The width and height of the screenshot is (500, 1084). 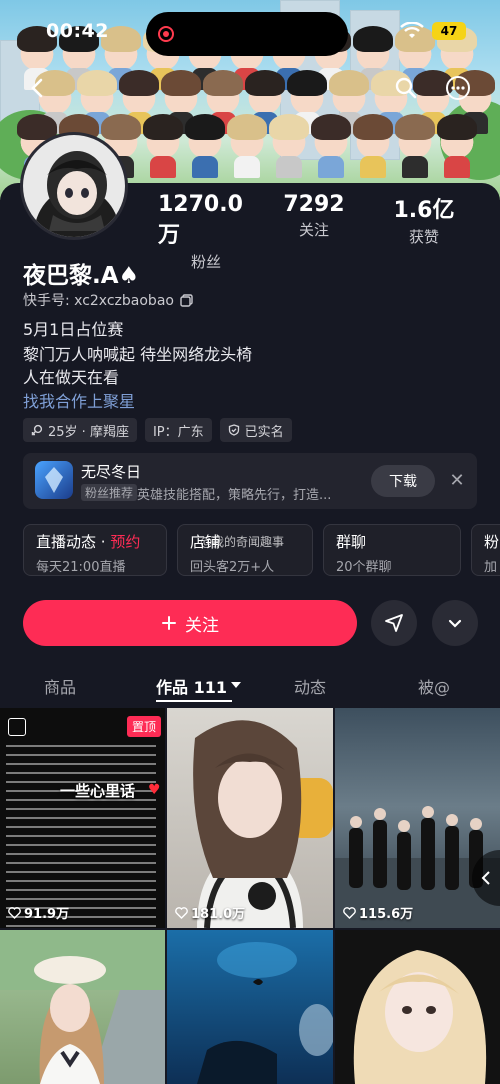 I want to click on tab-mentions: 被@, so click(x=434, y=686).